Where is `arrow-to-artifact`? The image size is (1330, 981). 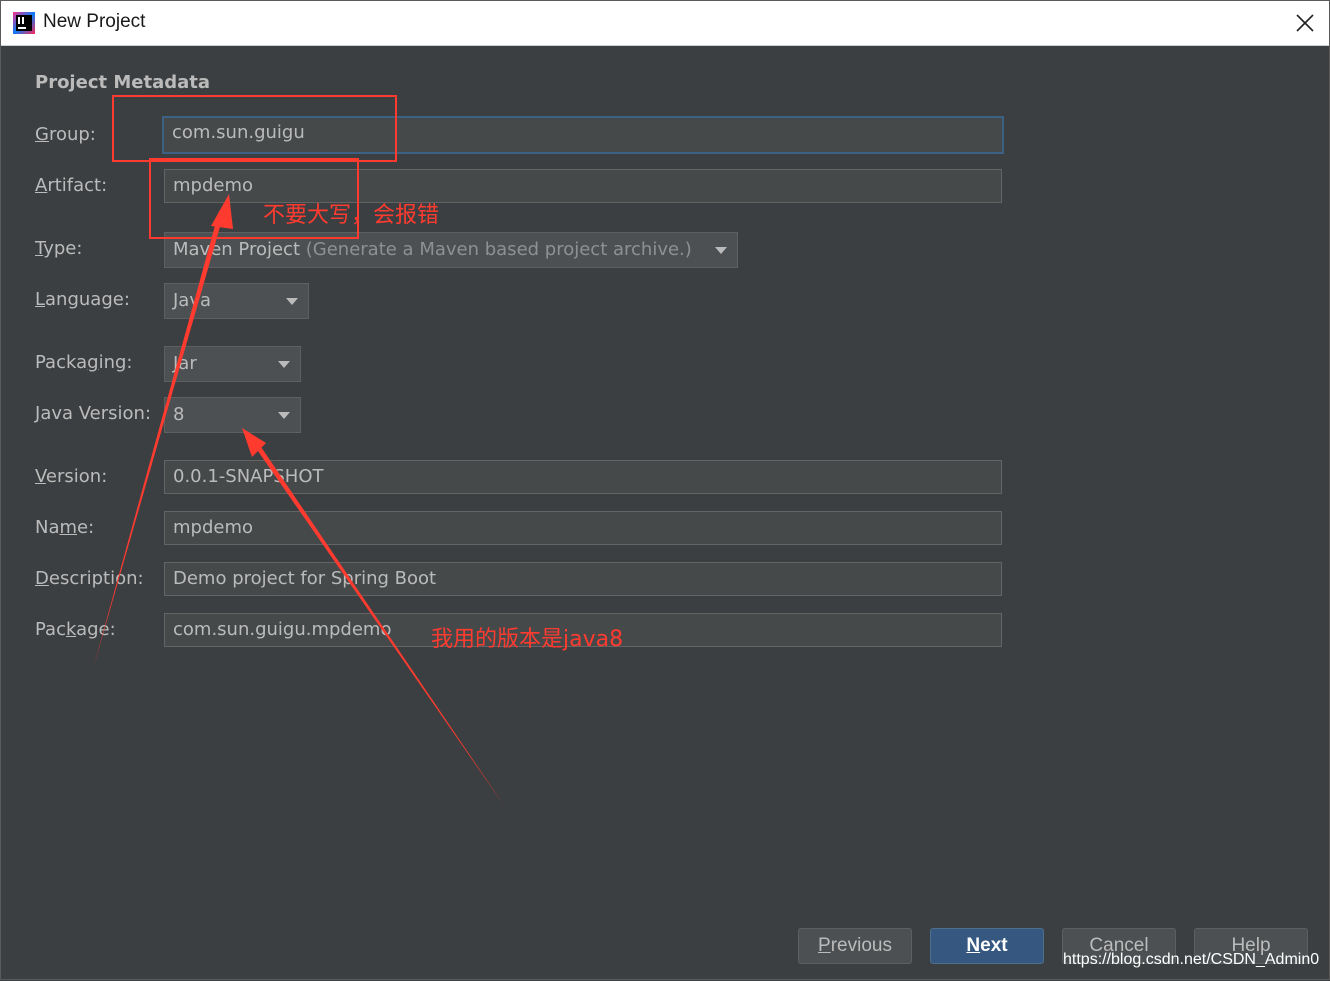
arrow-to-artifact is located at coordinates (163, 431).